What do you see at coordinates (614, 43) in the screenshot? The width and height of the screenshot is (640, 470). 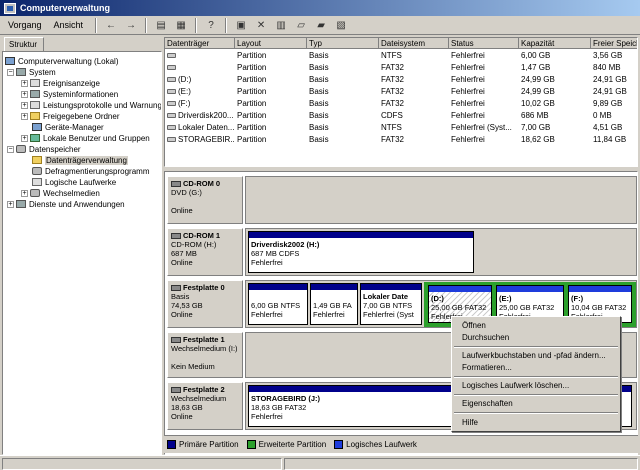 I see `col-header-freier-speicher: Freier Speich` at bounding box center [614, 43].